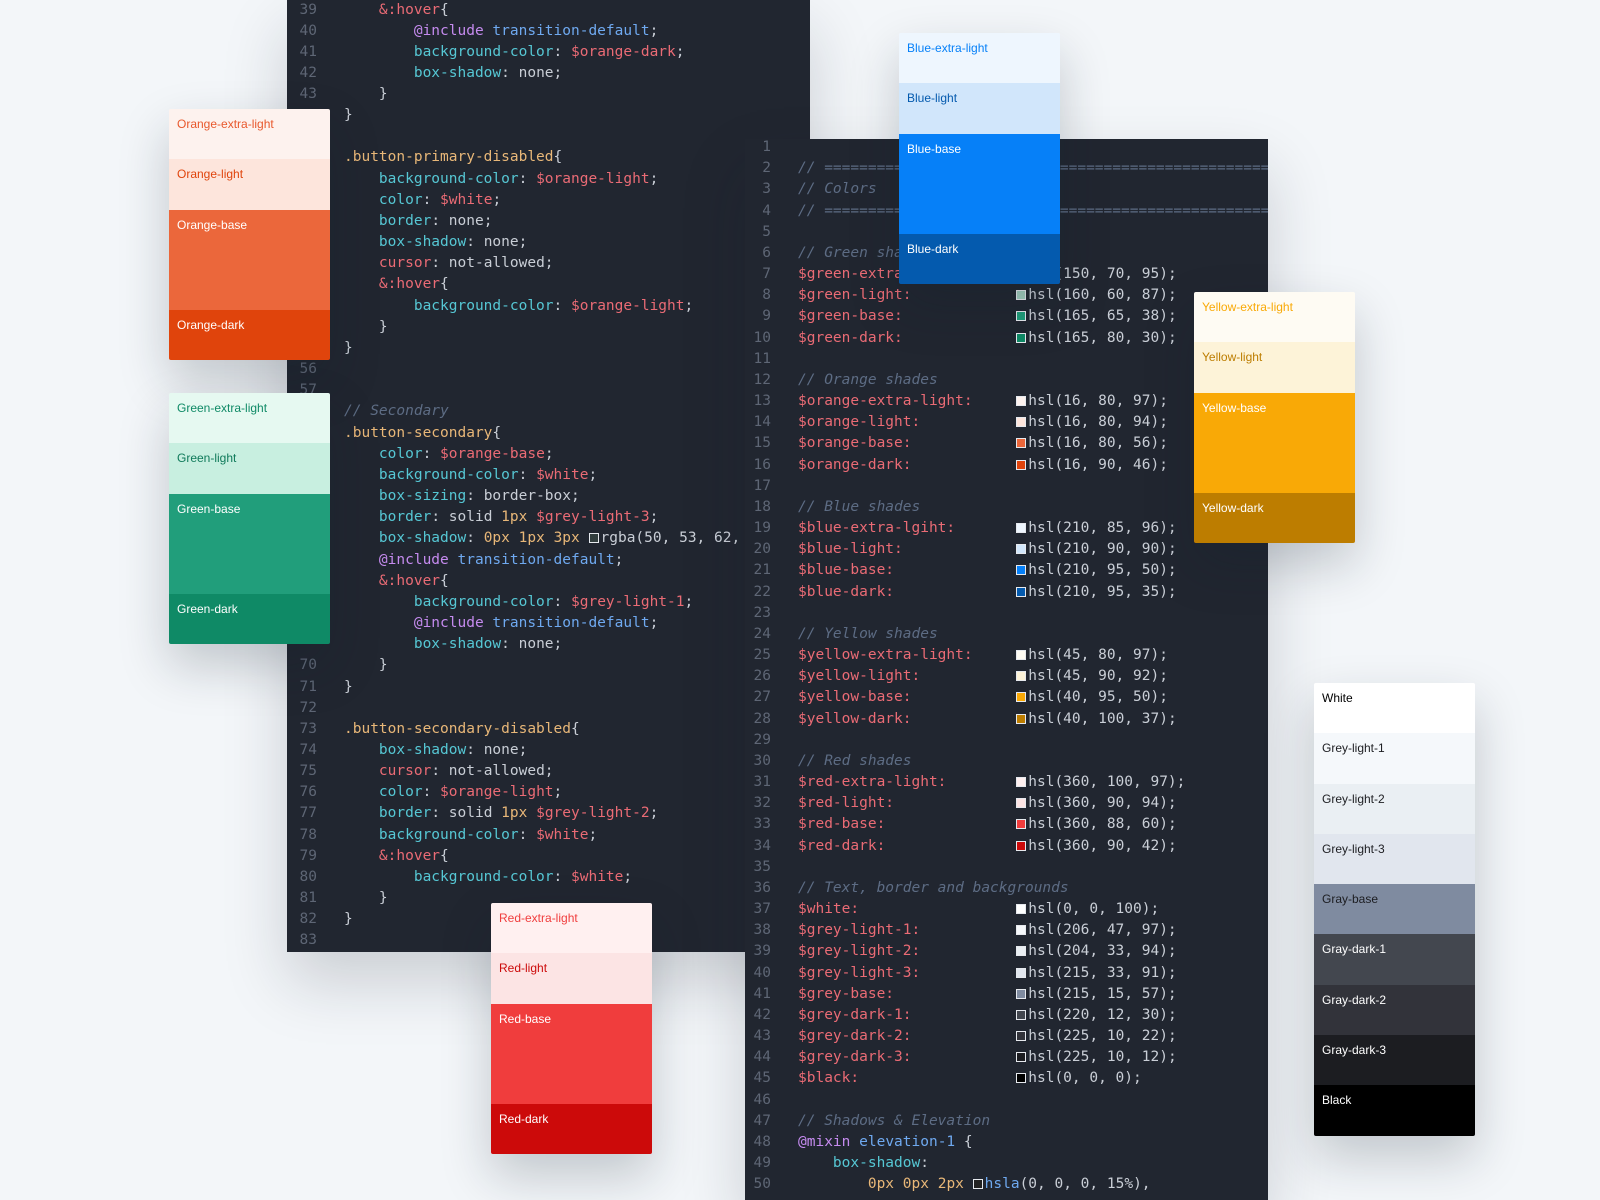 This screenshot has height=1200, width=1600. I want to click on code-token: hsl(360, 90, 94);, so click(1102, 803).